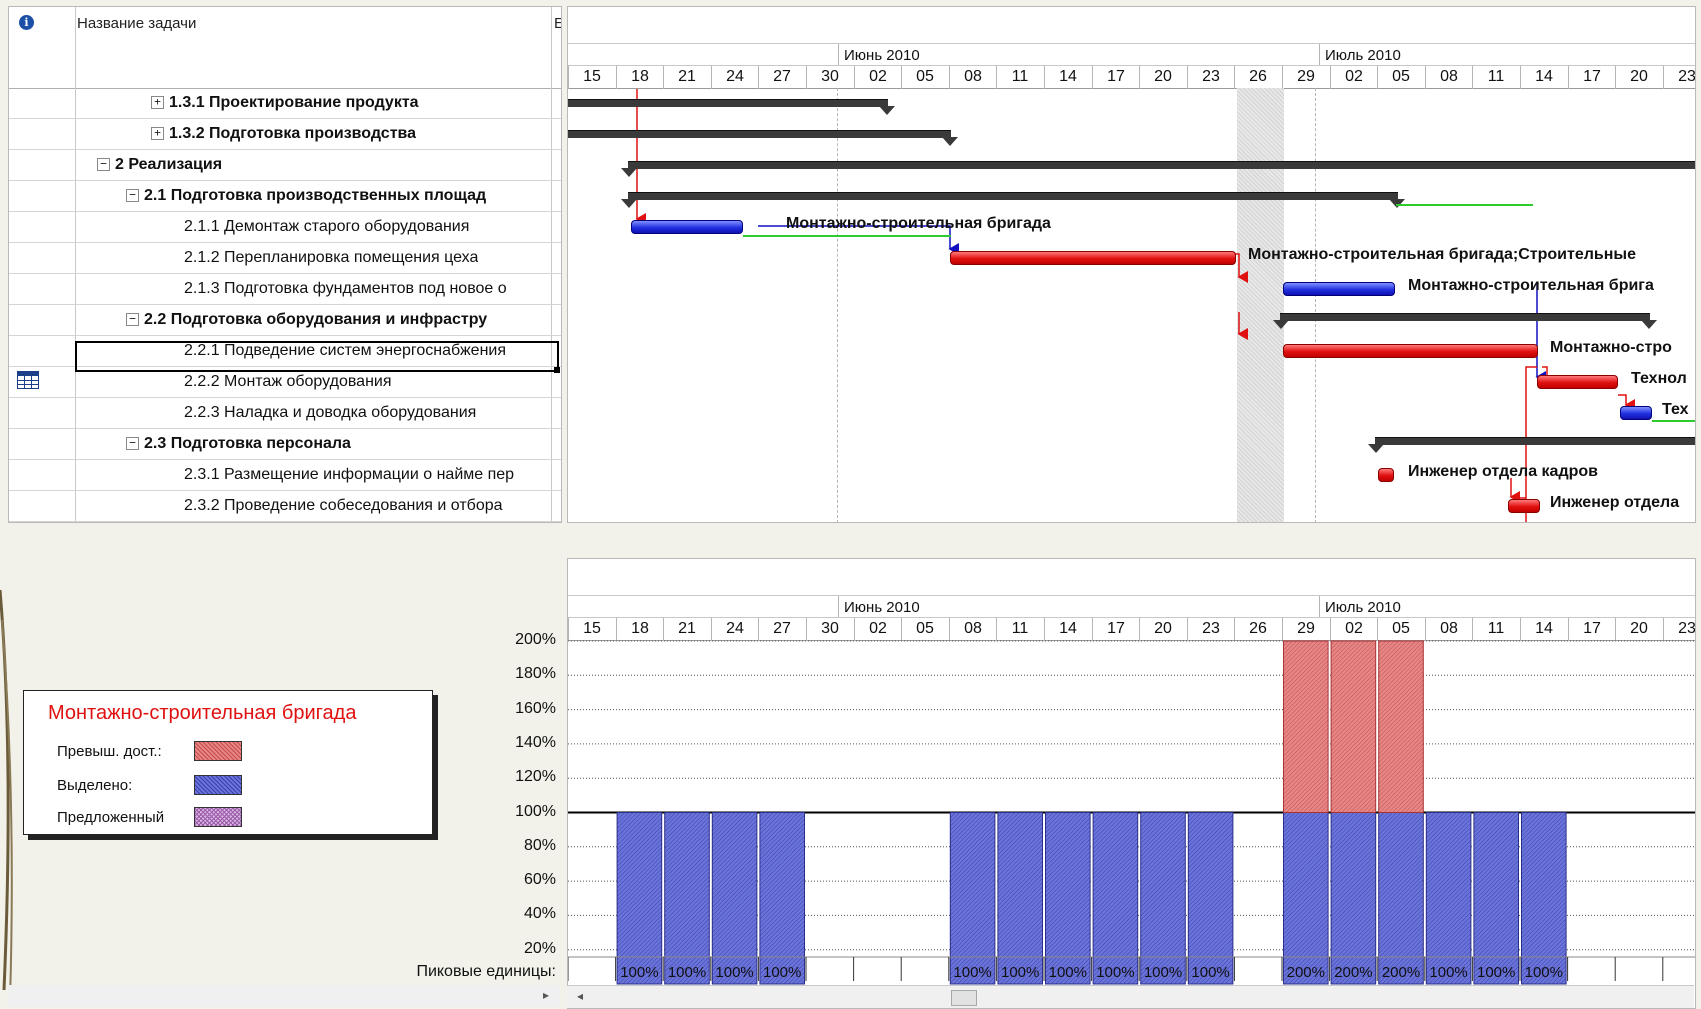  I want to click on scroll-right-icon: ▸, so click(546, 995).